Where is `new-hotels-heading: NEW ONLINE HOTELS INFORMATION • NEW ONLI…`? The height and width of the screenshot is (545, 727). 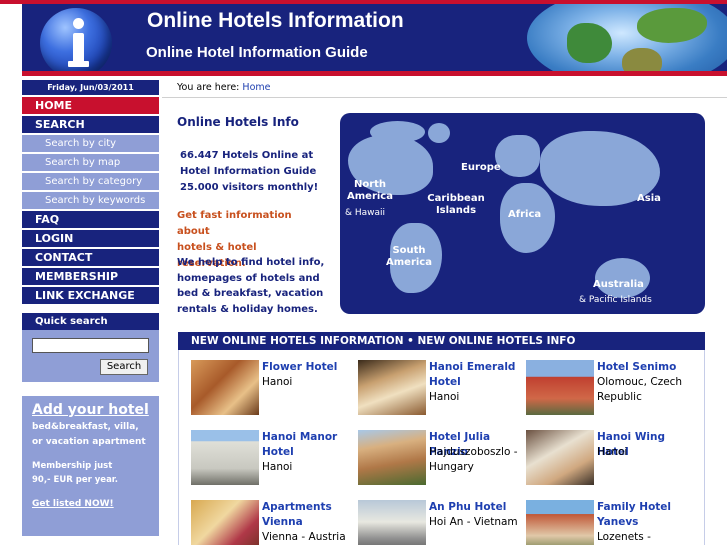
new-hotels-heading: NEW ONLINE HOTELS INFORMATION • NEW ONLI… is located at coordinates (441, 341).